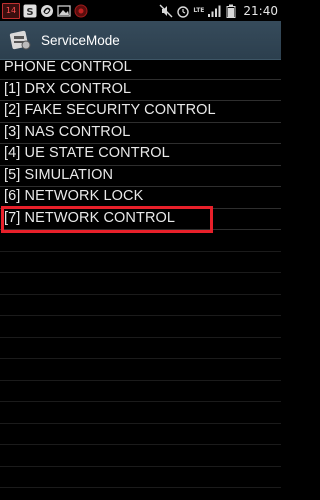 The width and height of the screenshot is (320, 500). I want to click on menu-item-ue-state-control: [4] UE STATE CONTROL, so click(140, 155).